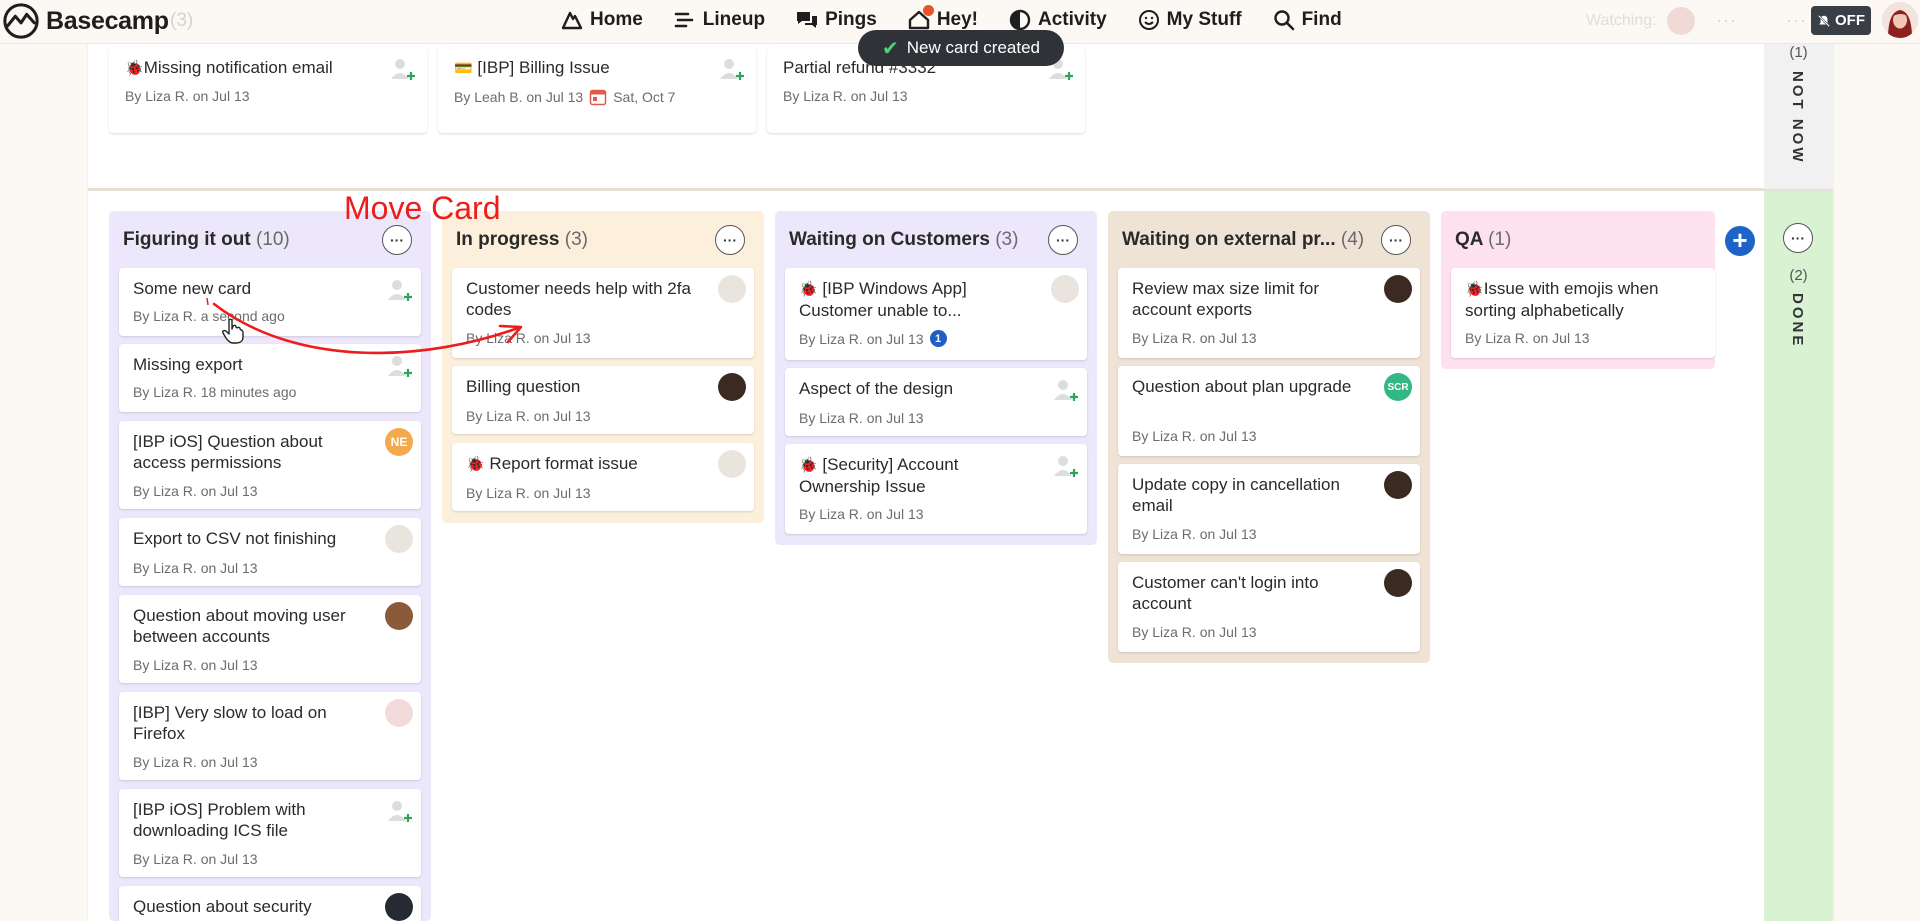 This screenshot has height=921, width=1920. What do you see at coordinates (961, 48) in the screenshot?
I see `toast-notification: ✔ New card created` at bounding box center [961, 48].